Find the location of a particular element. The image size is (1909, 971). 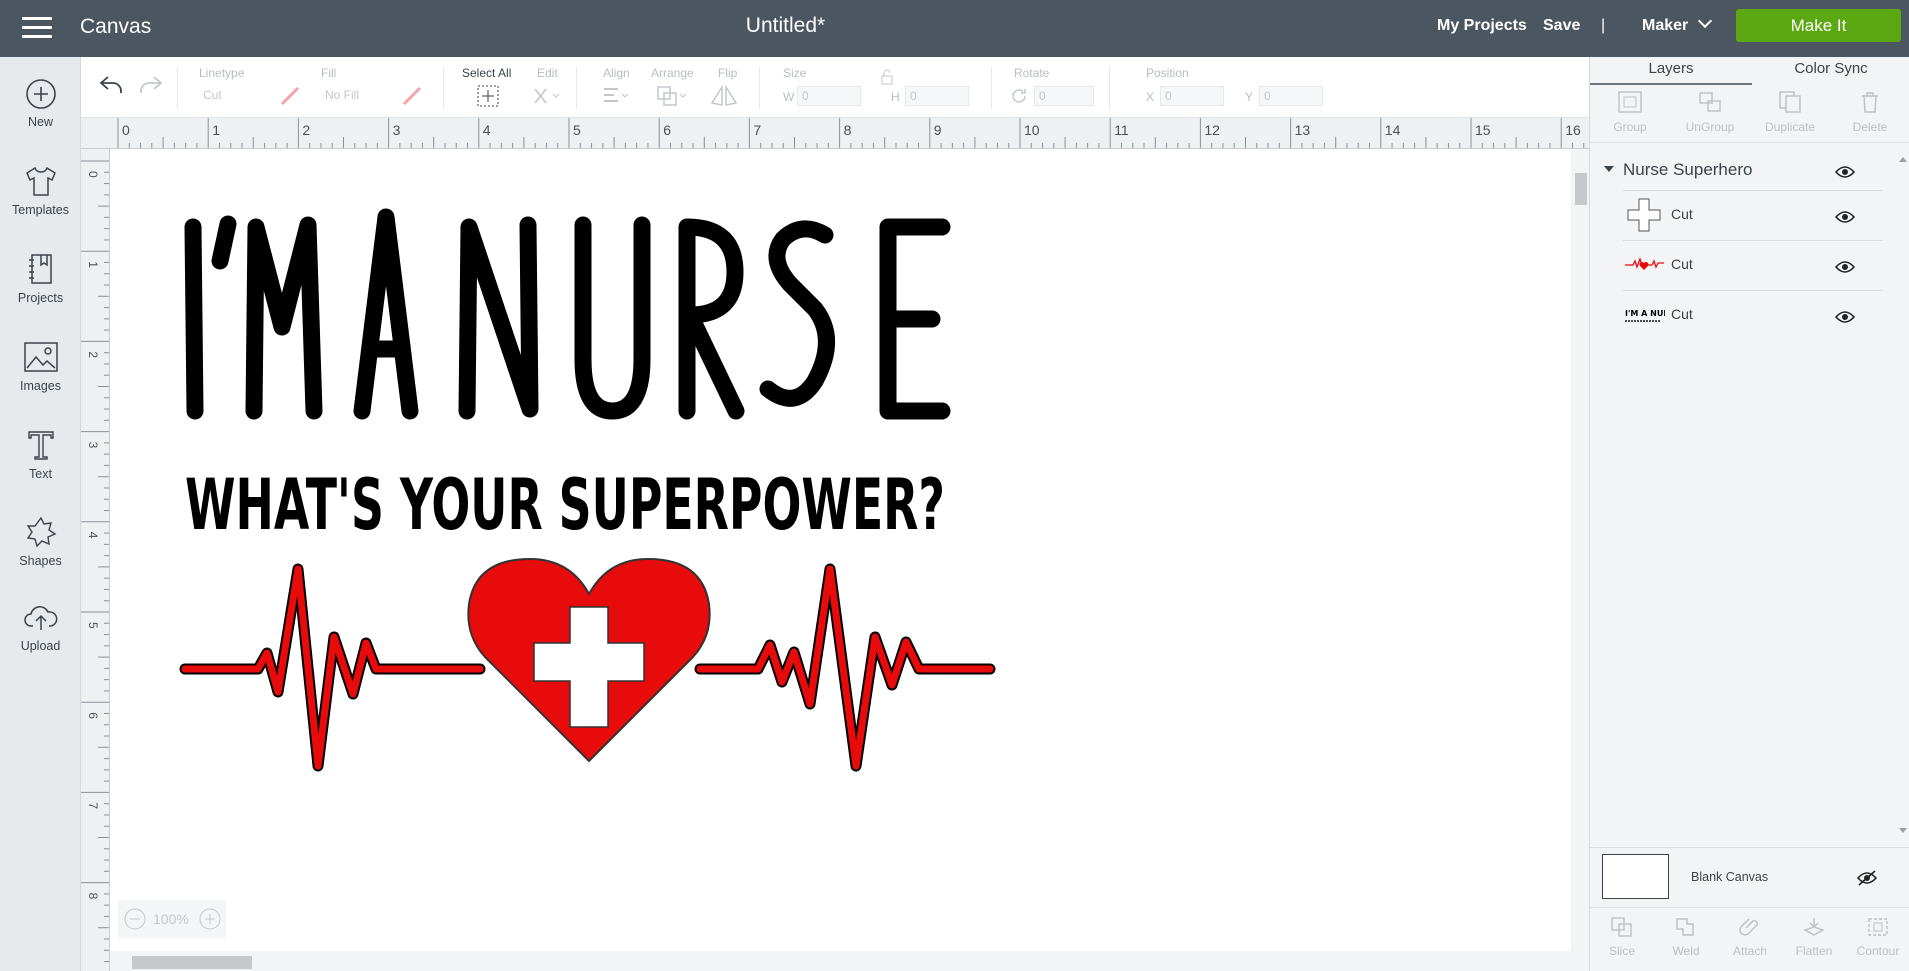

save-link: Save is located at coordinates (1561, 26).